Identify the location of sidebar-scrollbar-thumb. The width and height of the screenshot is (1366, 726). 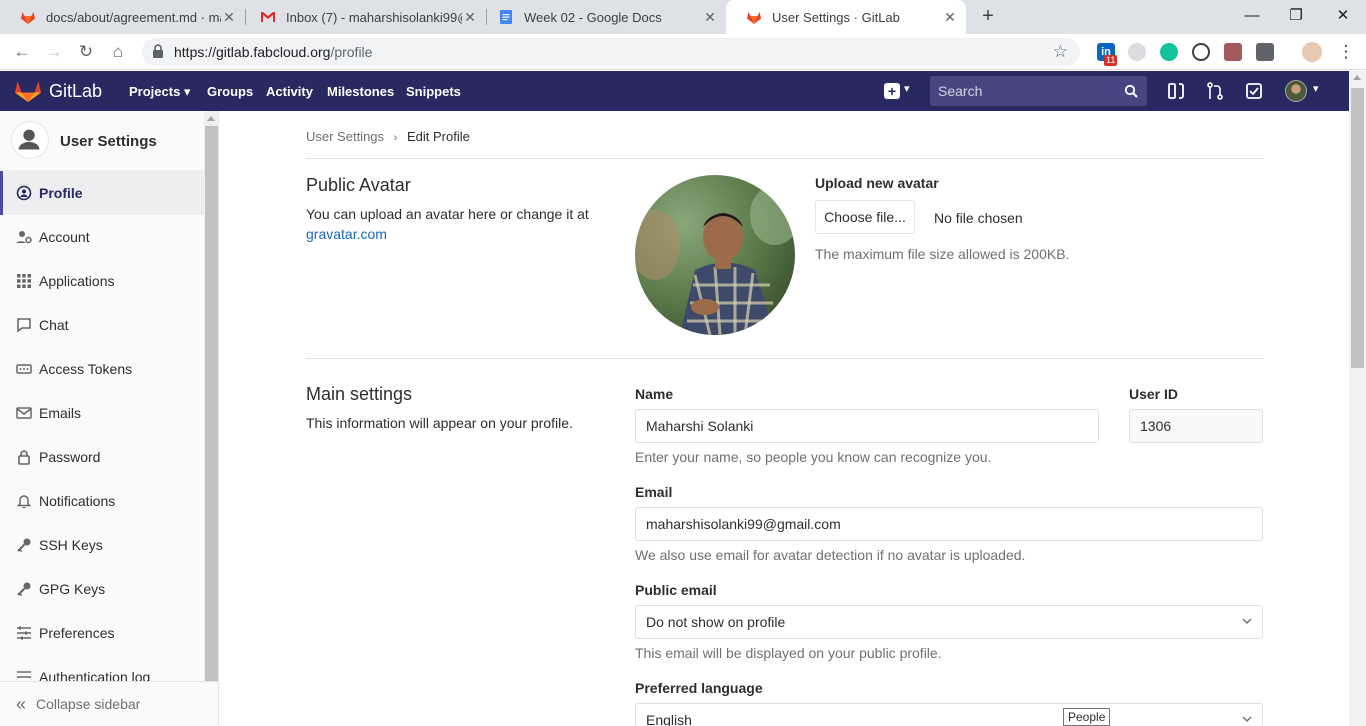
(211, 403).